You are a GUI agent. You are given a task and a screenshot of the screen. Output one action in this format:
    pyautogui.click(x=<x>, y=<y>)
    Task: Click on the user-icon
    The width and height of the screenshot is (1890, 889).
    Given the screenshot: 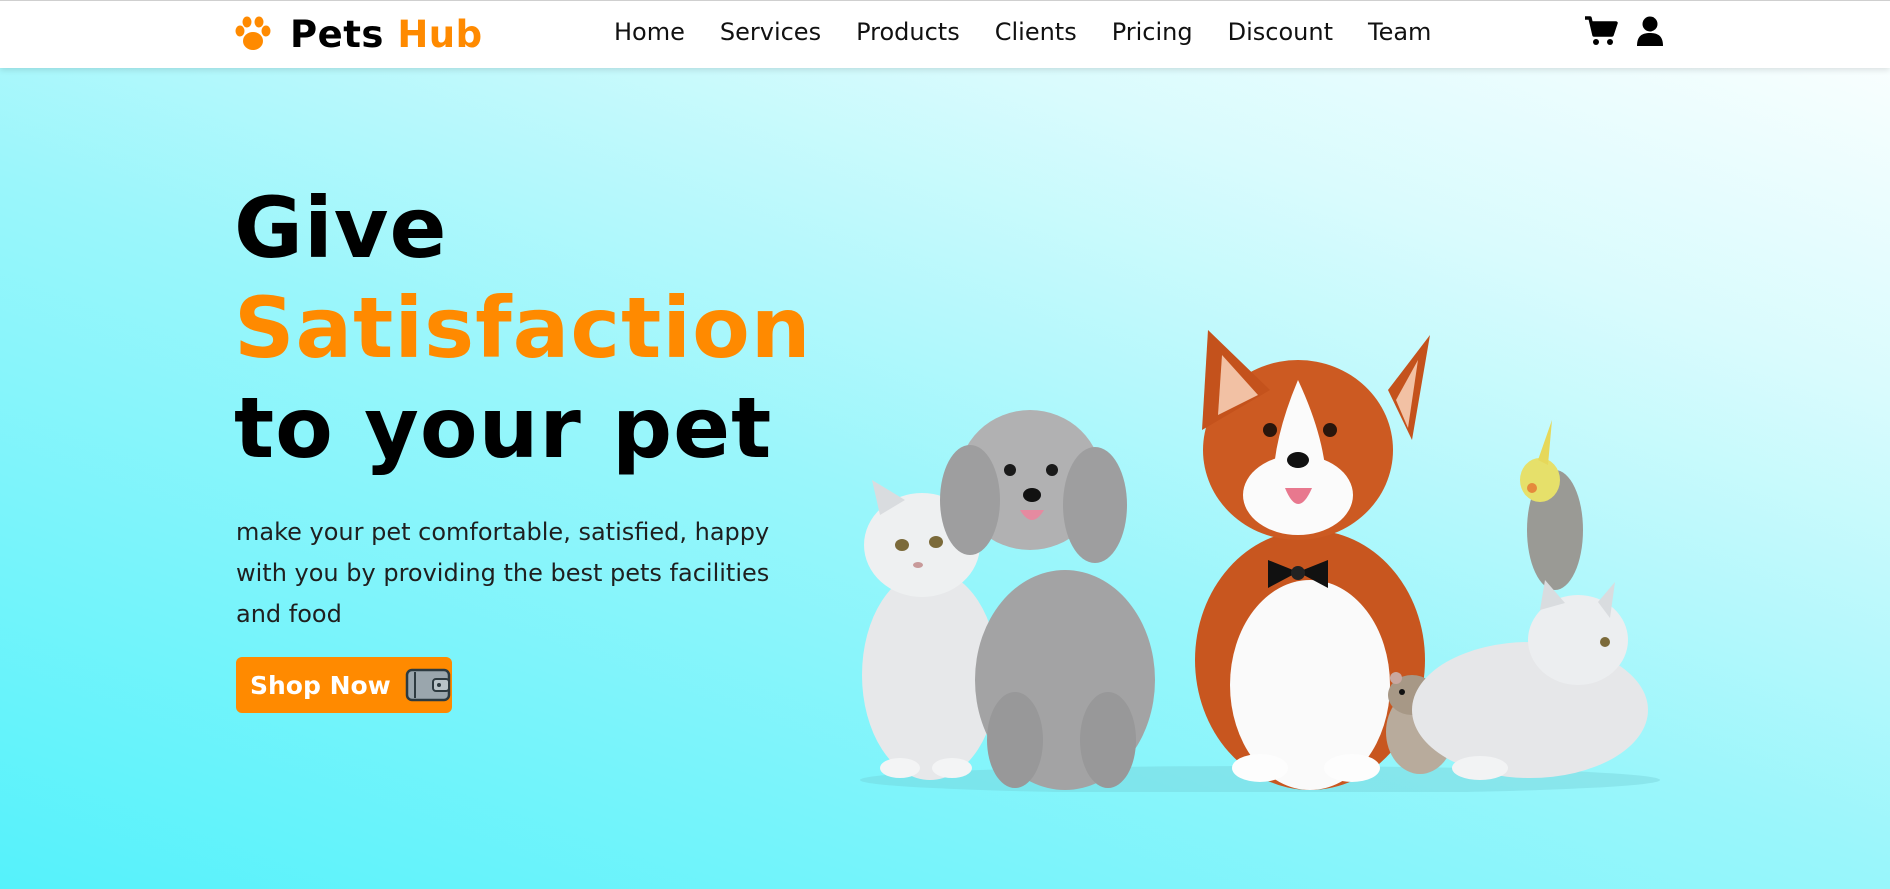 What is the action you would take?
    pyautogui.click(x=1650, y=31)
    